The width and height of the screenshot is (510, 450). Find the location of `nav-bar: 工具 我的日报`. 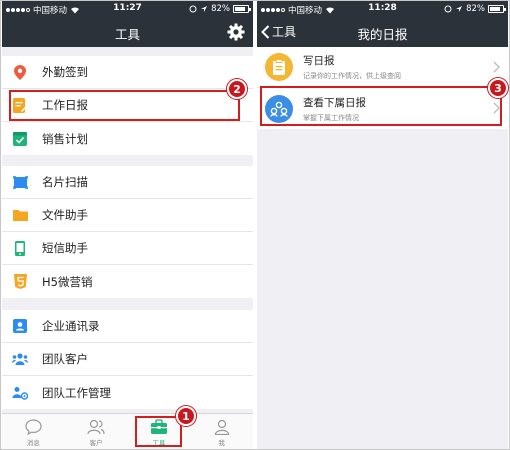

nav-bar: 工具 我的日报 is located at coordinates (382, 32).